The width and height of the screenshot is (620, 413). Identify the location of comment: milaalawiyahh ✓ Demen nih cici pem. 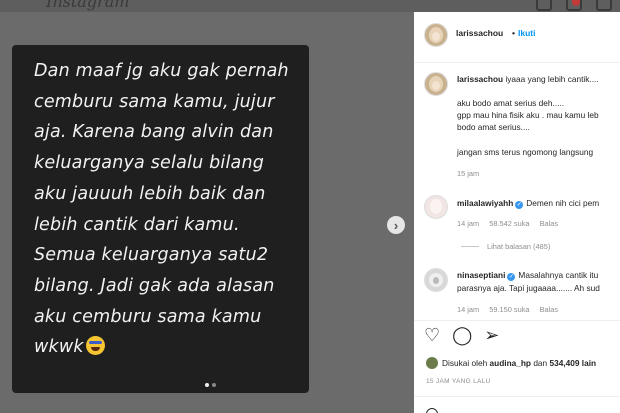
(528, 203).